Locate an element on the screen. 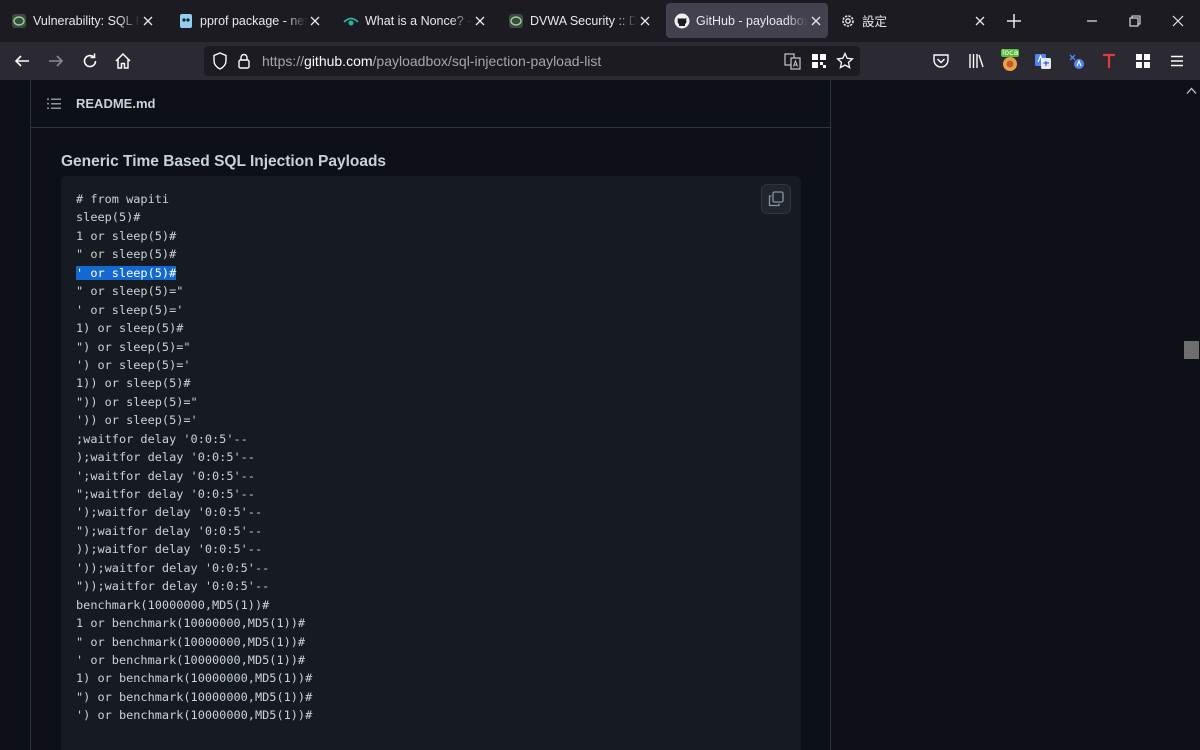  code-line: ');waitfor delay '0:0:5'-- is located at coordinates (194, 512).